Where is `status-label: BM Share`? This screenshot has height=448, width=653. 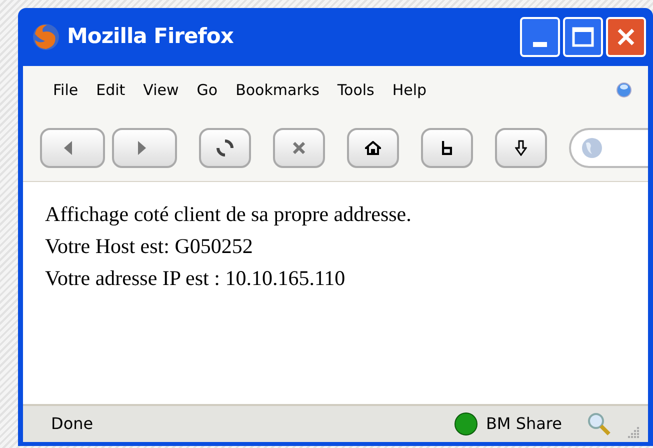
status-label: BM Share is located at coordinates (524, 424).